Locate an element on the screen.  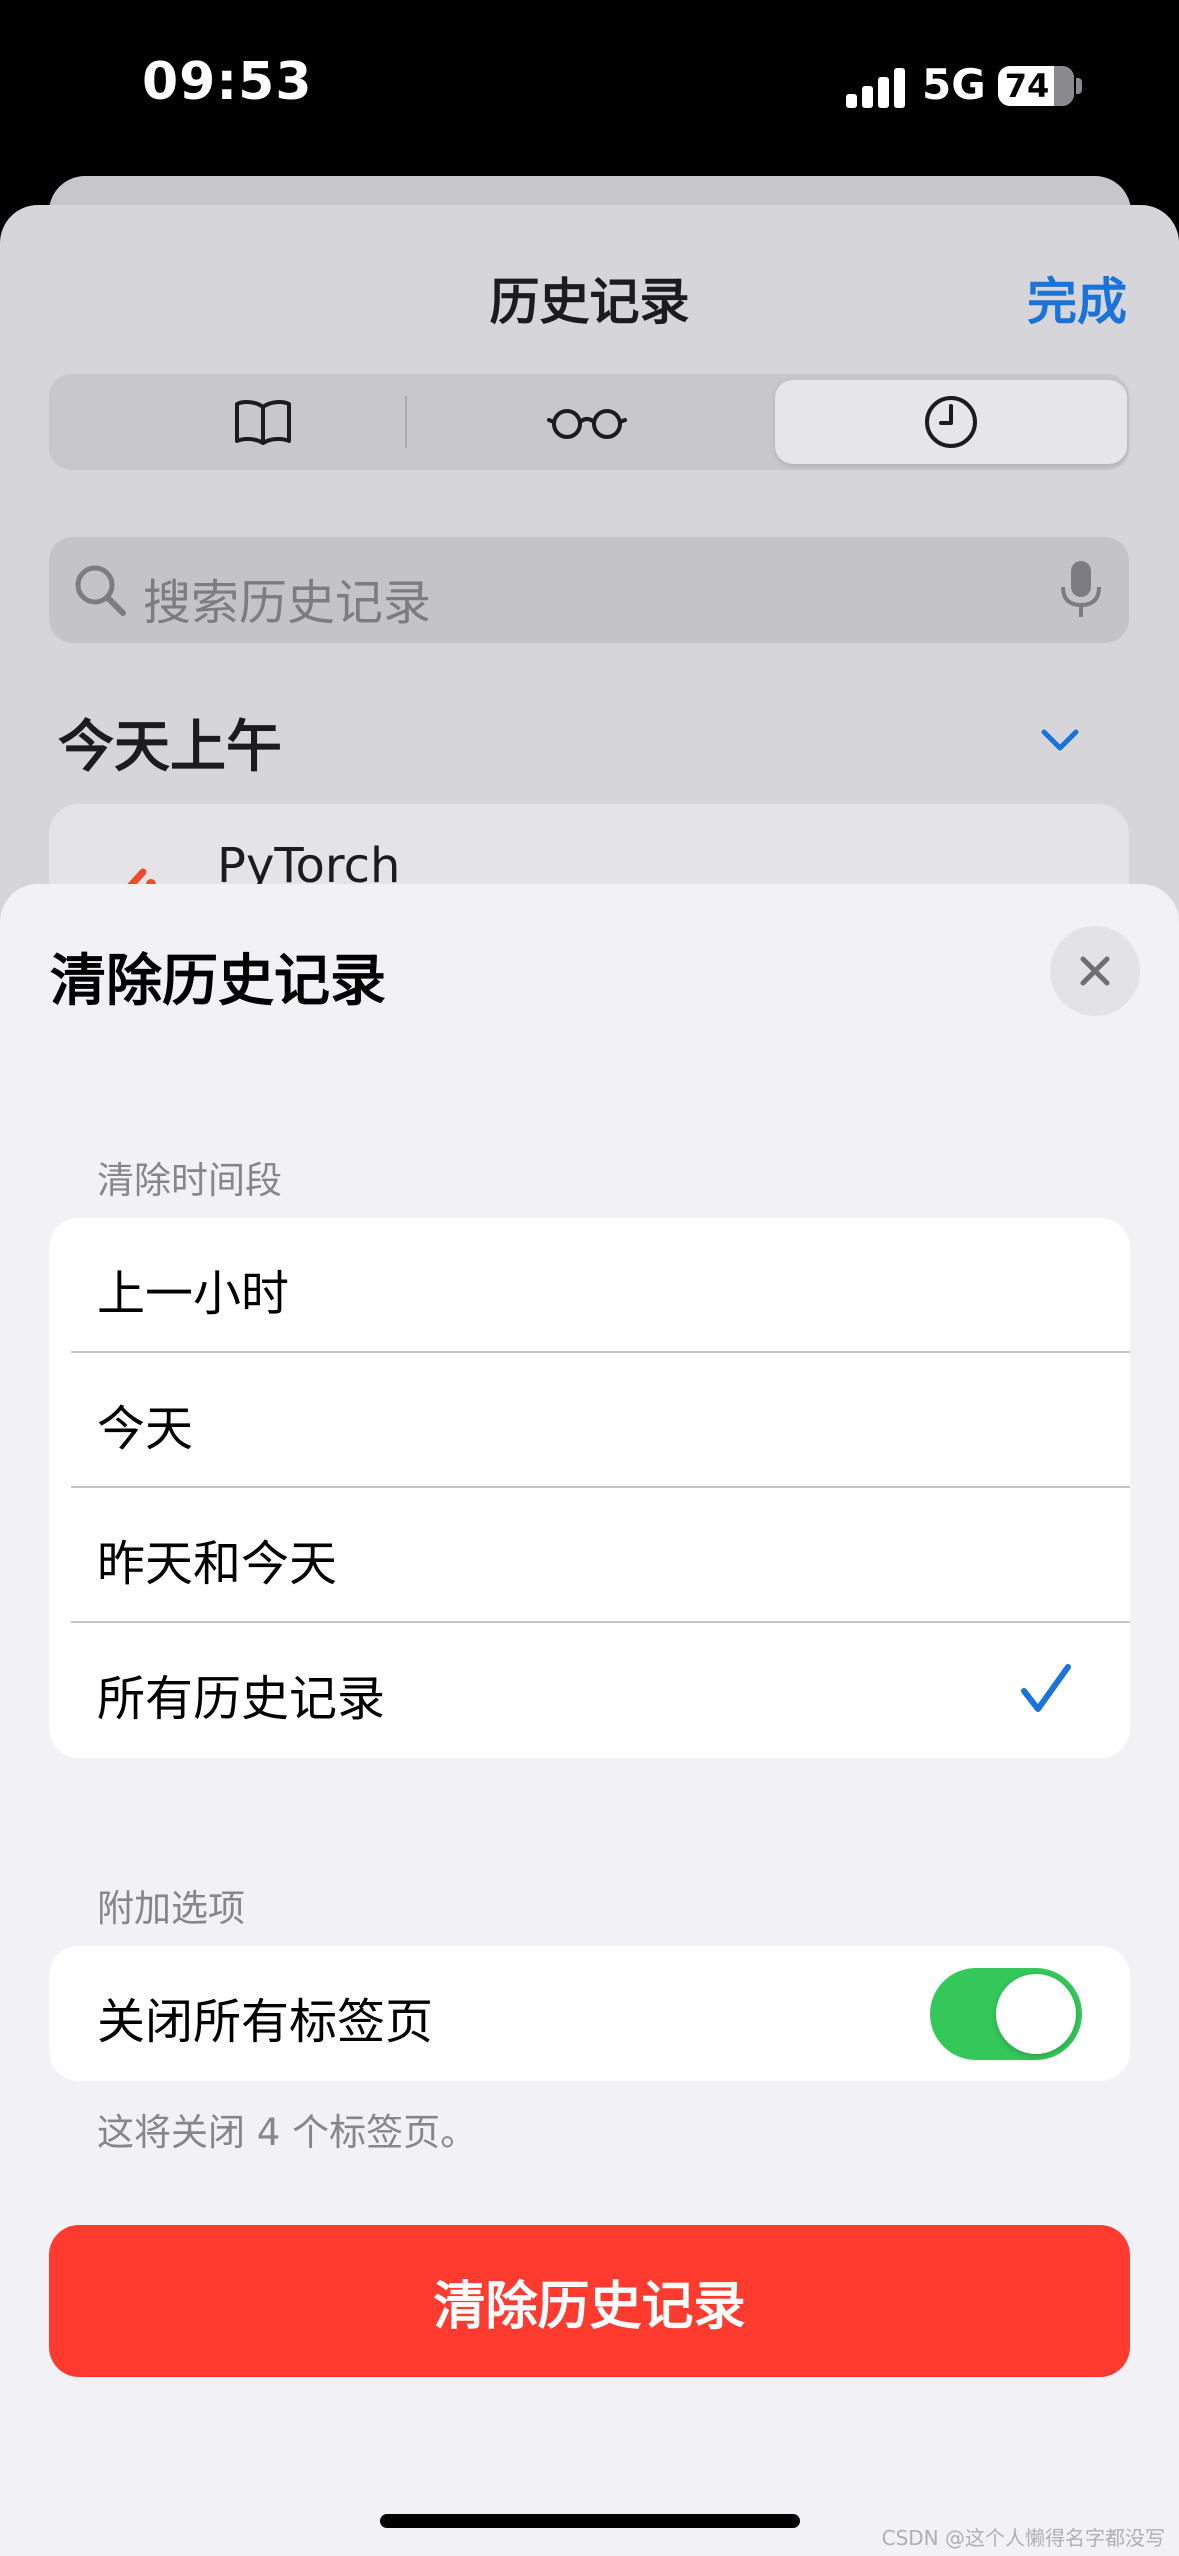
close-all-tabs-toggle is located at coordinates (1006, 2014).